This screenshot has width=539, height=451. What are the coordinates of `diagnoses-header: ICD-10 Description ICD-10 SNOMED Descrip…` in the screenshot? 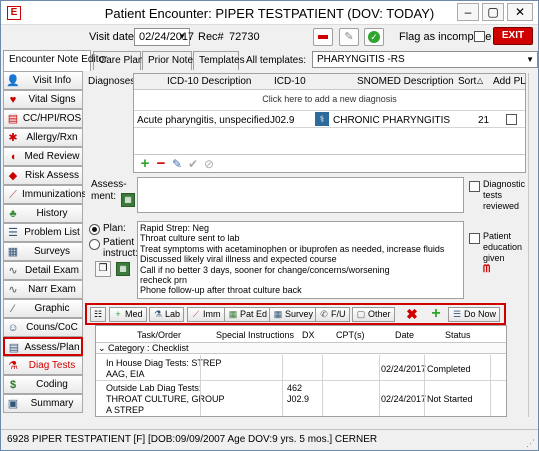 It's located at (330, 82).